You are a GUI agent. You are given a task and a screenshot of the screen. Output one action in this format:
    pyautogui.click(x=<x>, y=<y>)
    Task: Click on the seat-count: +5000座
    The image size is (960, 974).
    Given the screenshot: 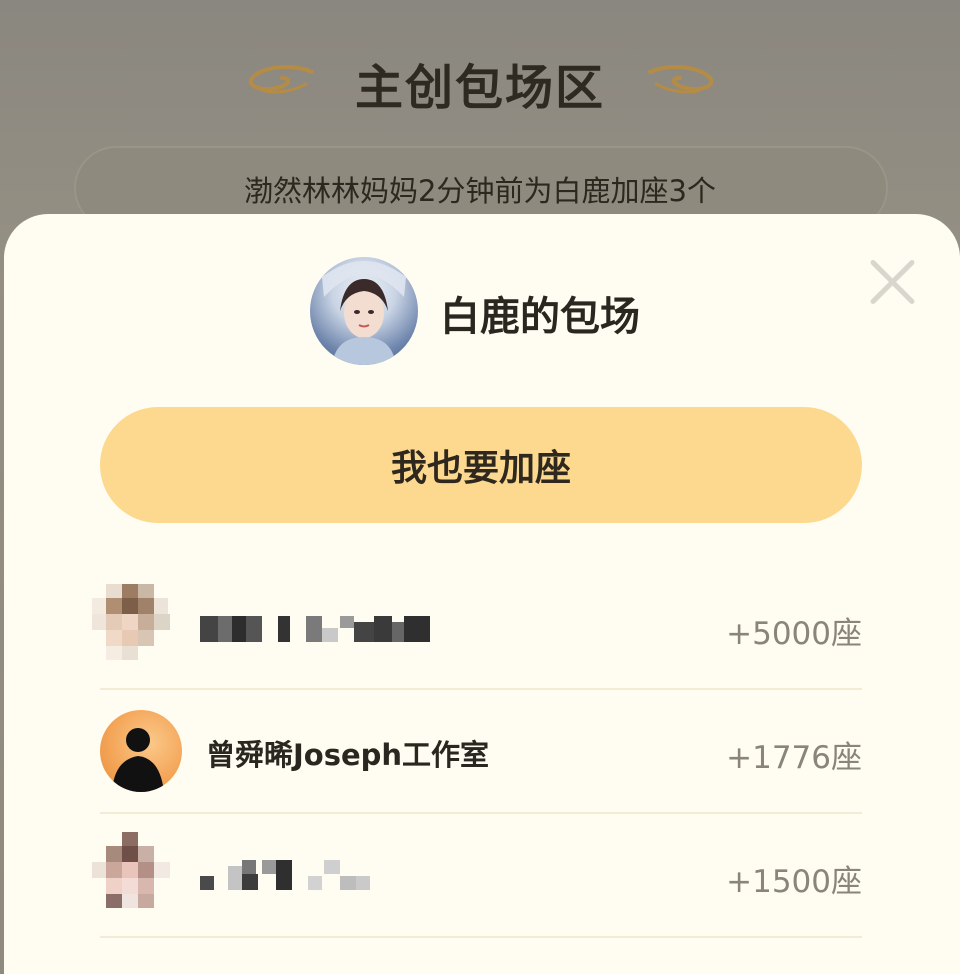 What is the action you would take?
    pyautogui.click(x=794, y=634)
    